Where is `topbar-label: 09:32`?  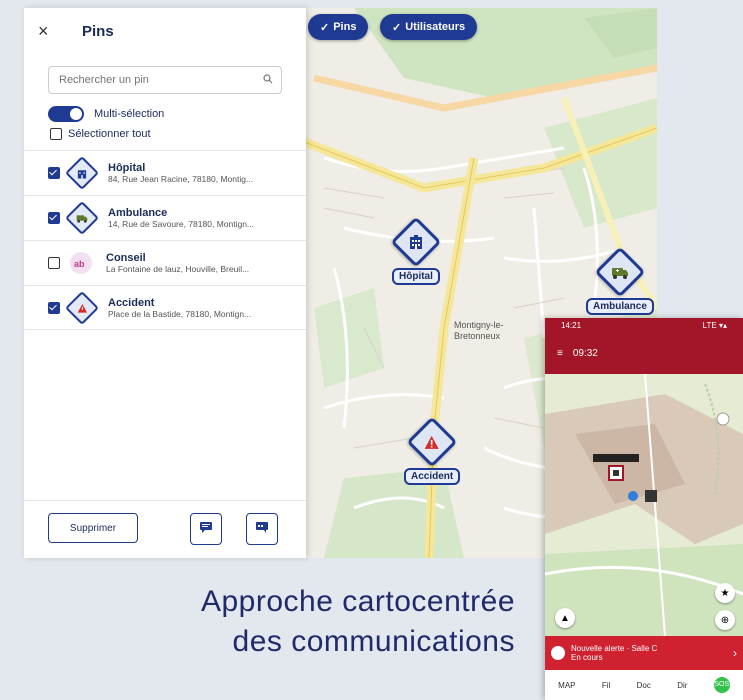
topbar-label: 09:32 is located at coordinates (585, 353).